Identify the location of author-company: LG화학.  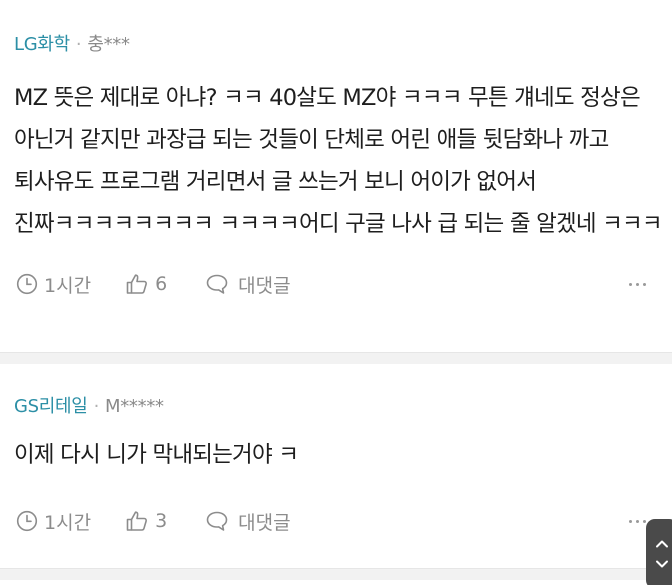
(42, 44).